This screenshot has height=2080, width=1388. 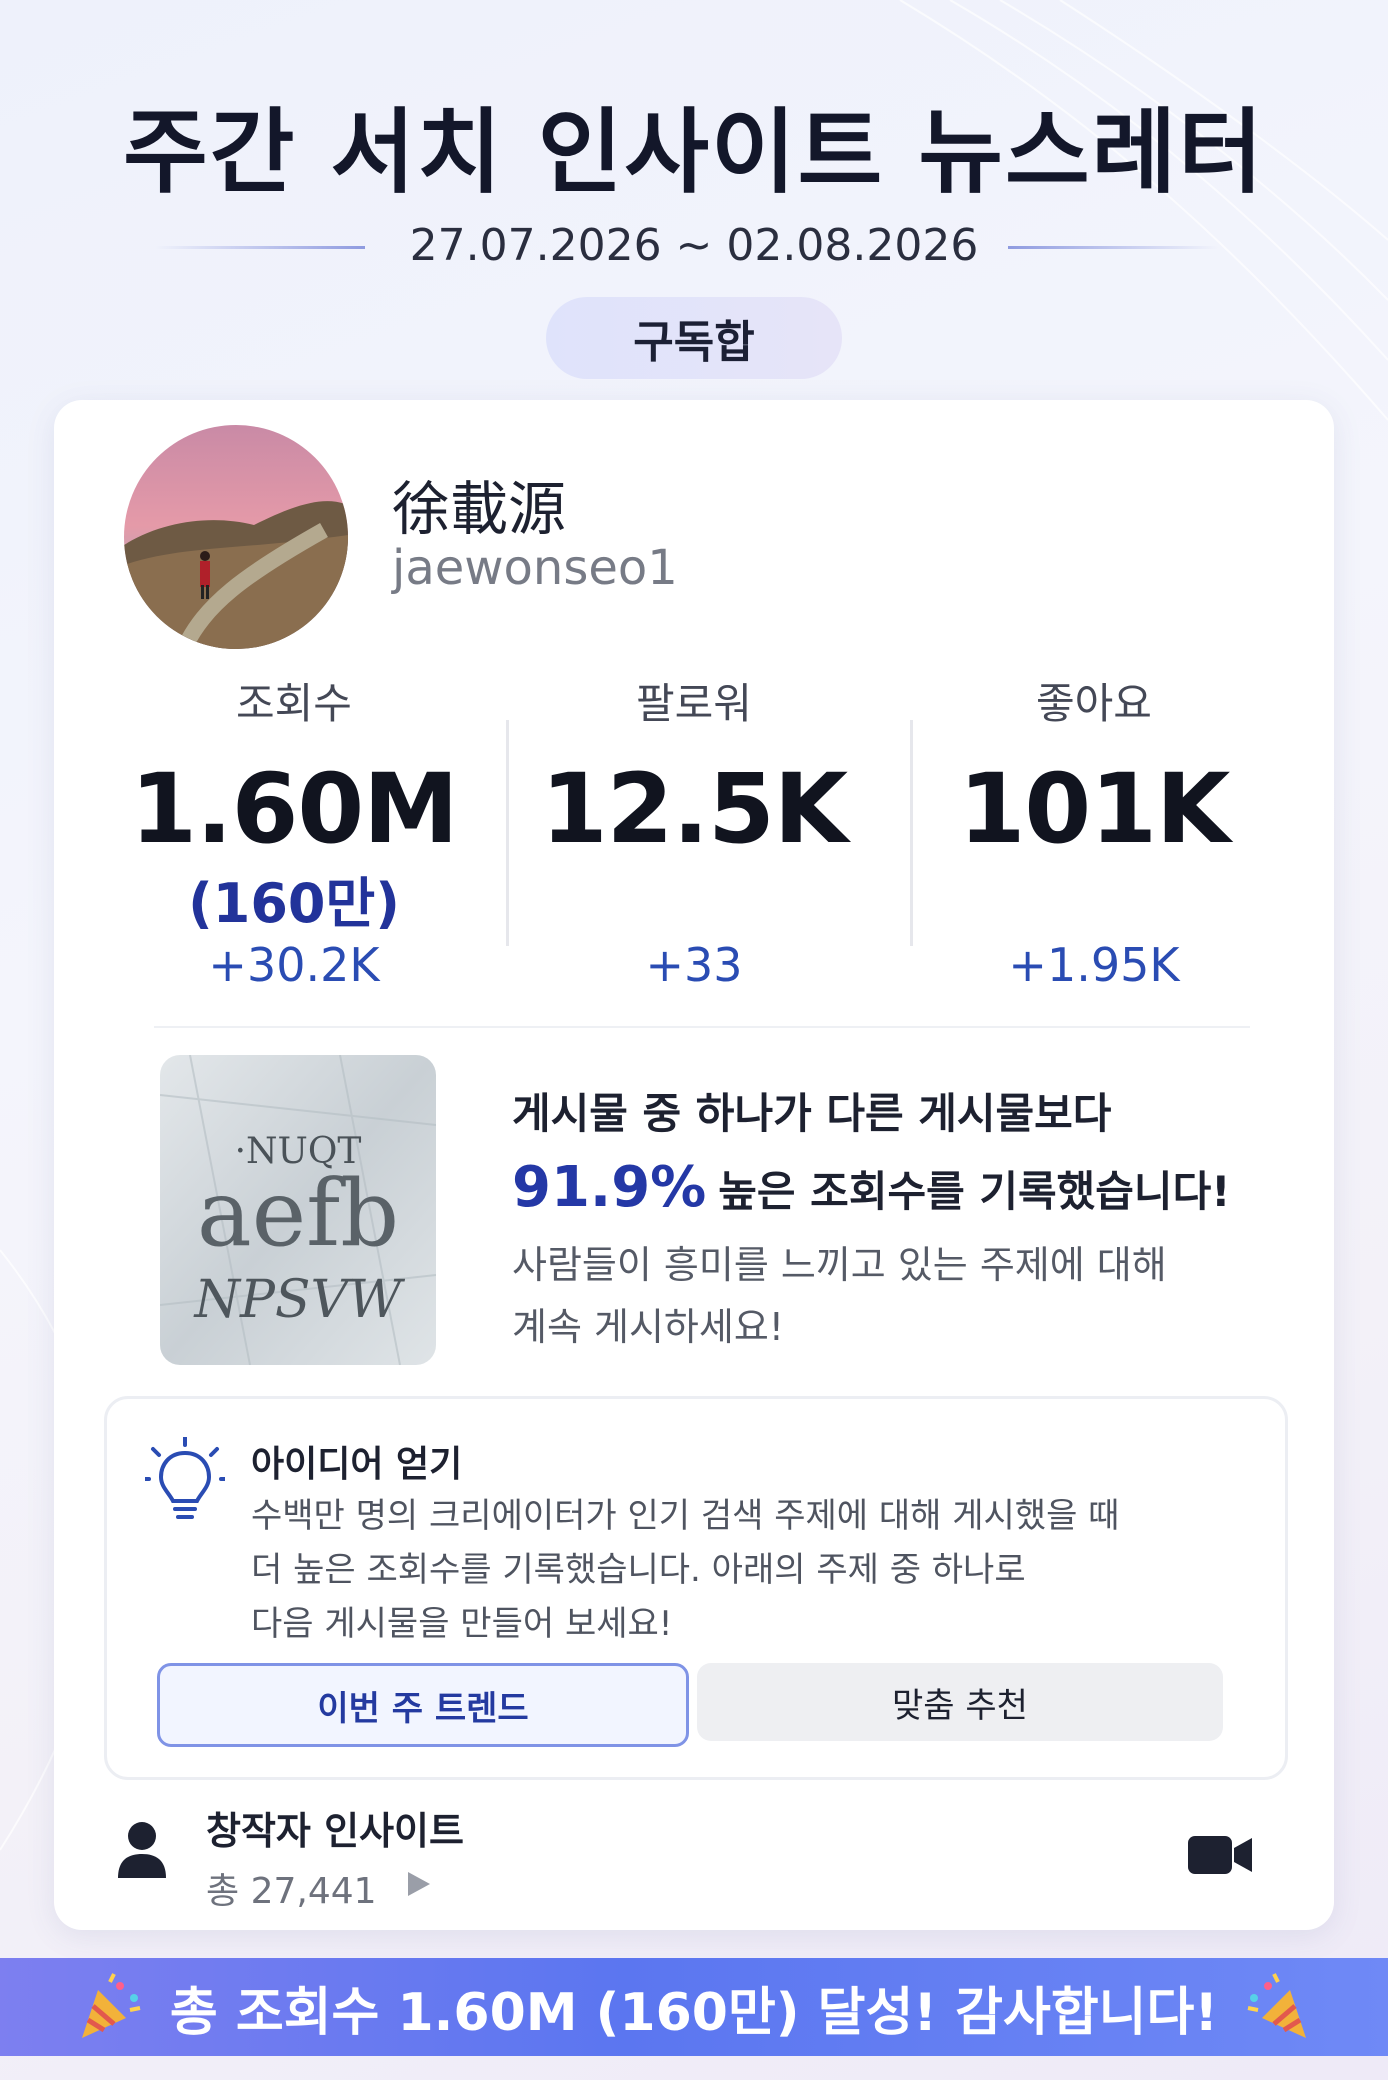 What do you see at coordinates (335, 1827) in the screenshot?
I see `creator-insight-title: 창작자 인사이트` at bounding box center [335, 1827].